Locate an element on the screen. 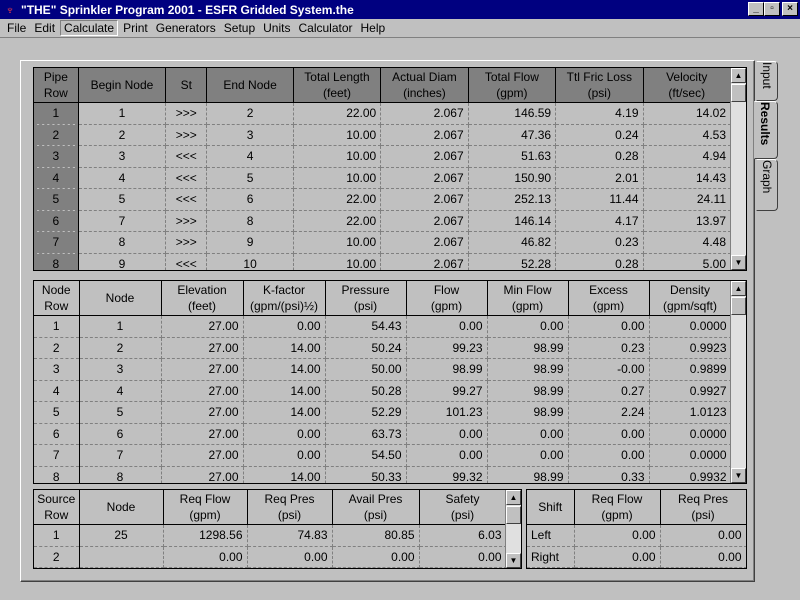 This screenshot has height=600, width=800. menu-calculator: Calculator is located at coordinates (325, 28).